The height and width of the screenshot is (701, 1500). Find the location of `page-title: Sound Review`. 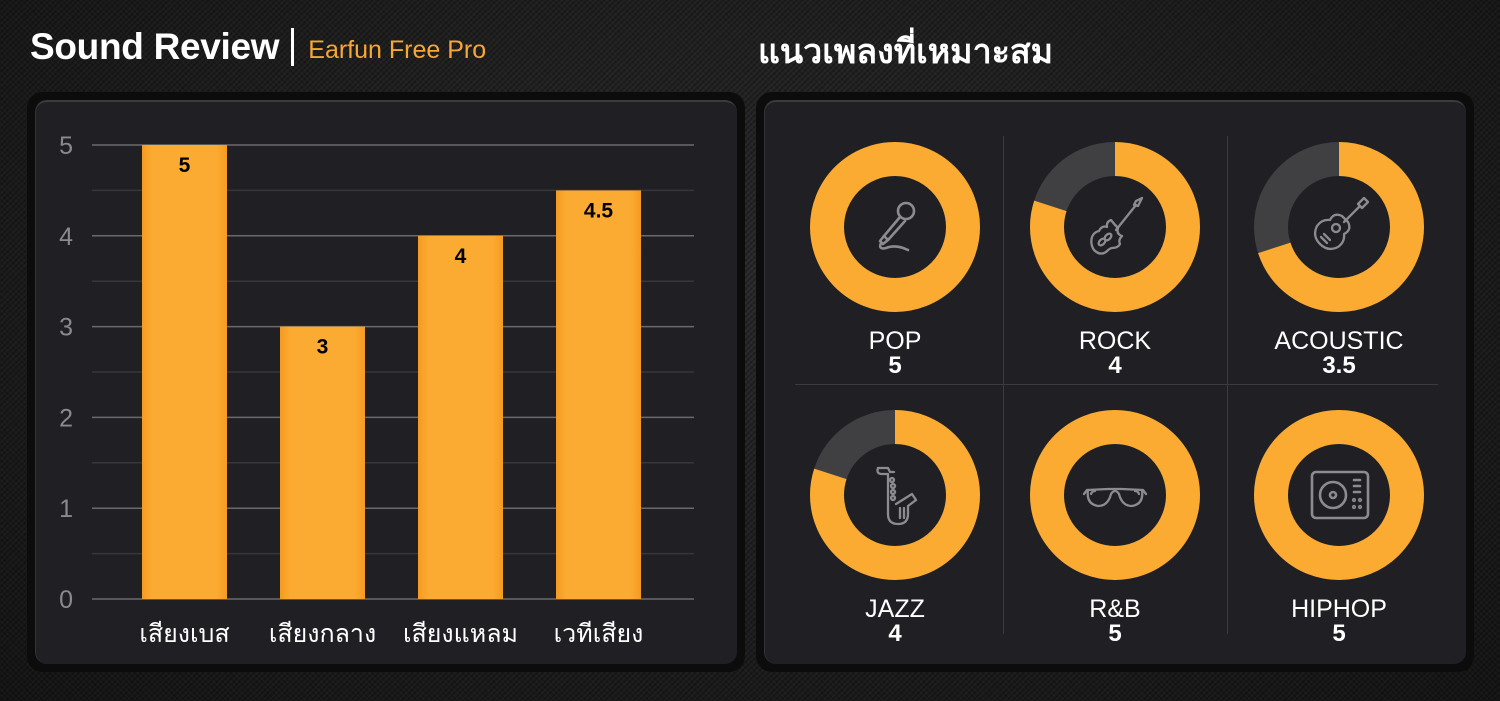

page-title: Sound Review is located at coordinates (155, 46).